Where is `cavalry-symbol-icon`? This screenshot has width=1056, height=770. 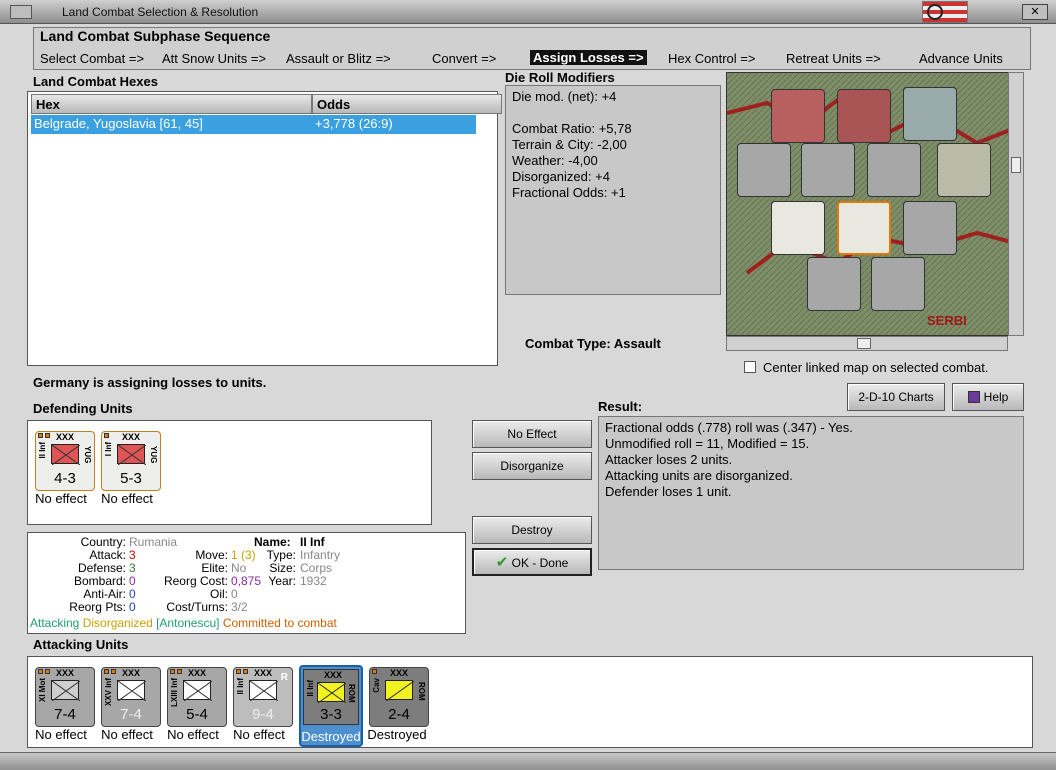
cavalry-symbol-icon is located at coordinates (399, 690).